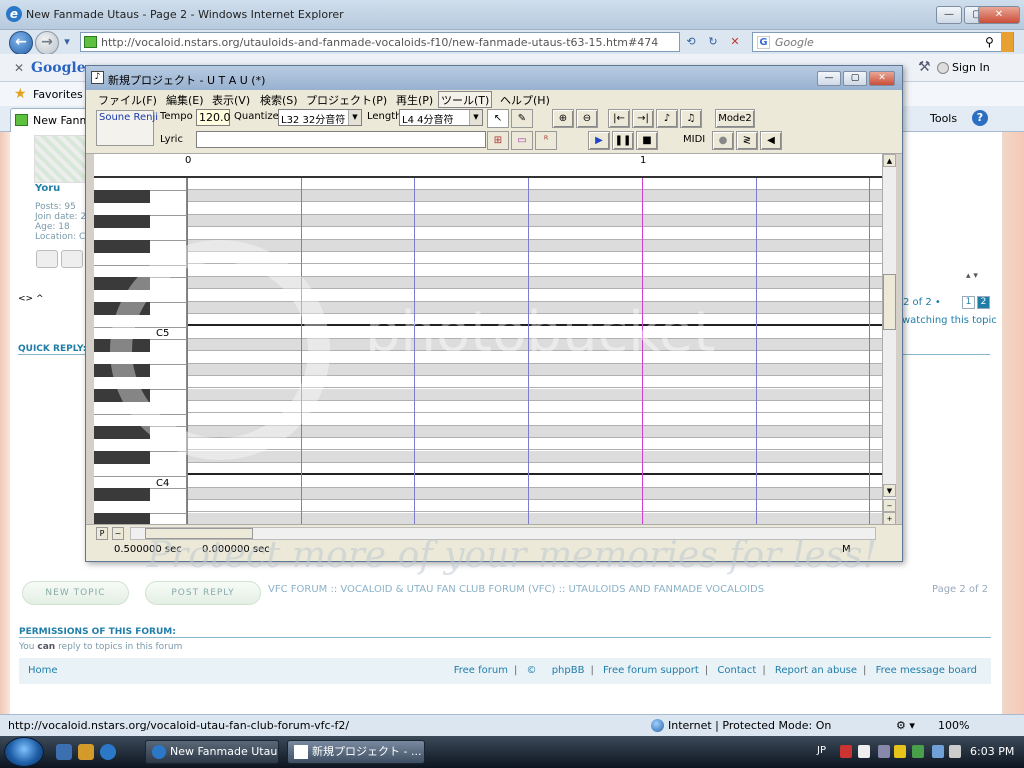  I want to click on search-input: G Google ⚲, so click(883, 42).